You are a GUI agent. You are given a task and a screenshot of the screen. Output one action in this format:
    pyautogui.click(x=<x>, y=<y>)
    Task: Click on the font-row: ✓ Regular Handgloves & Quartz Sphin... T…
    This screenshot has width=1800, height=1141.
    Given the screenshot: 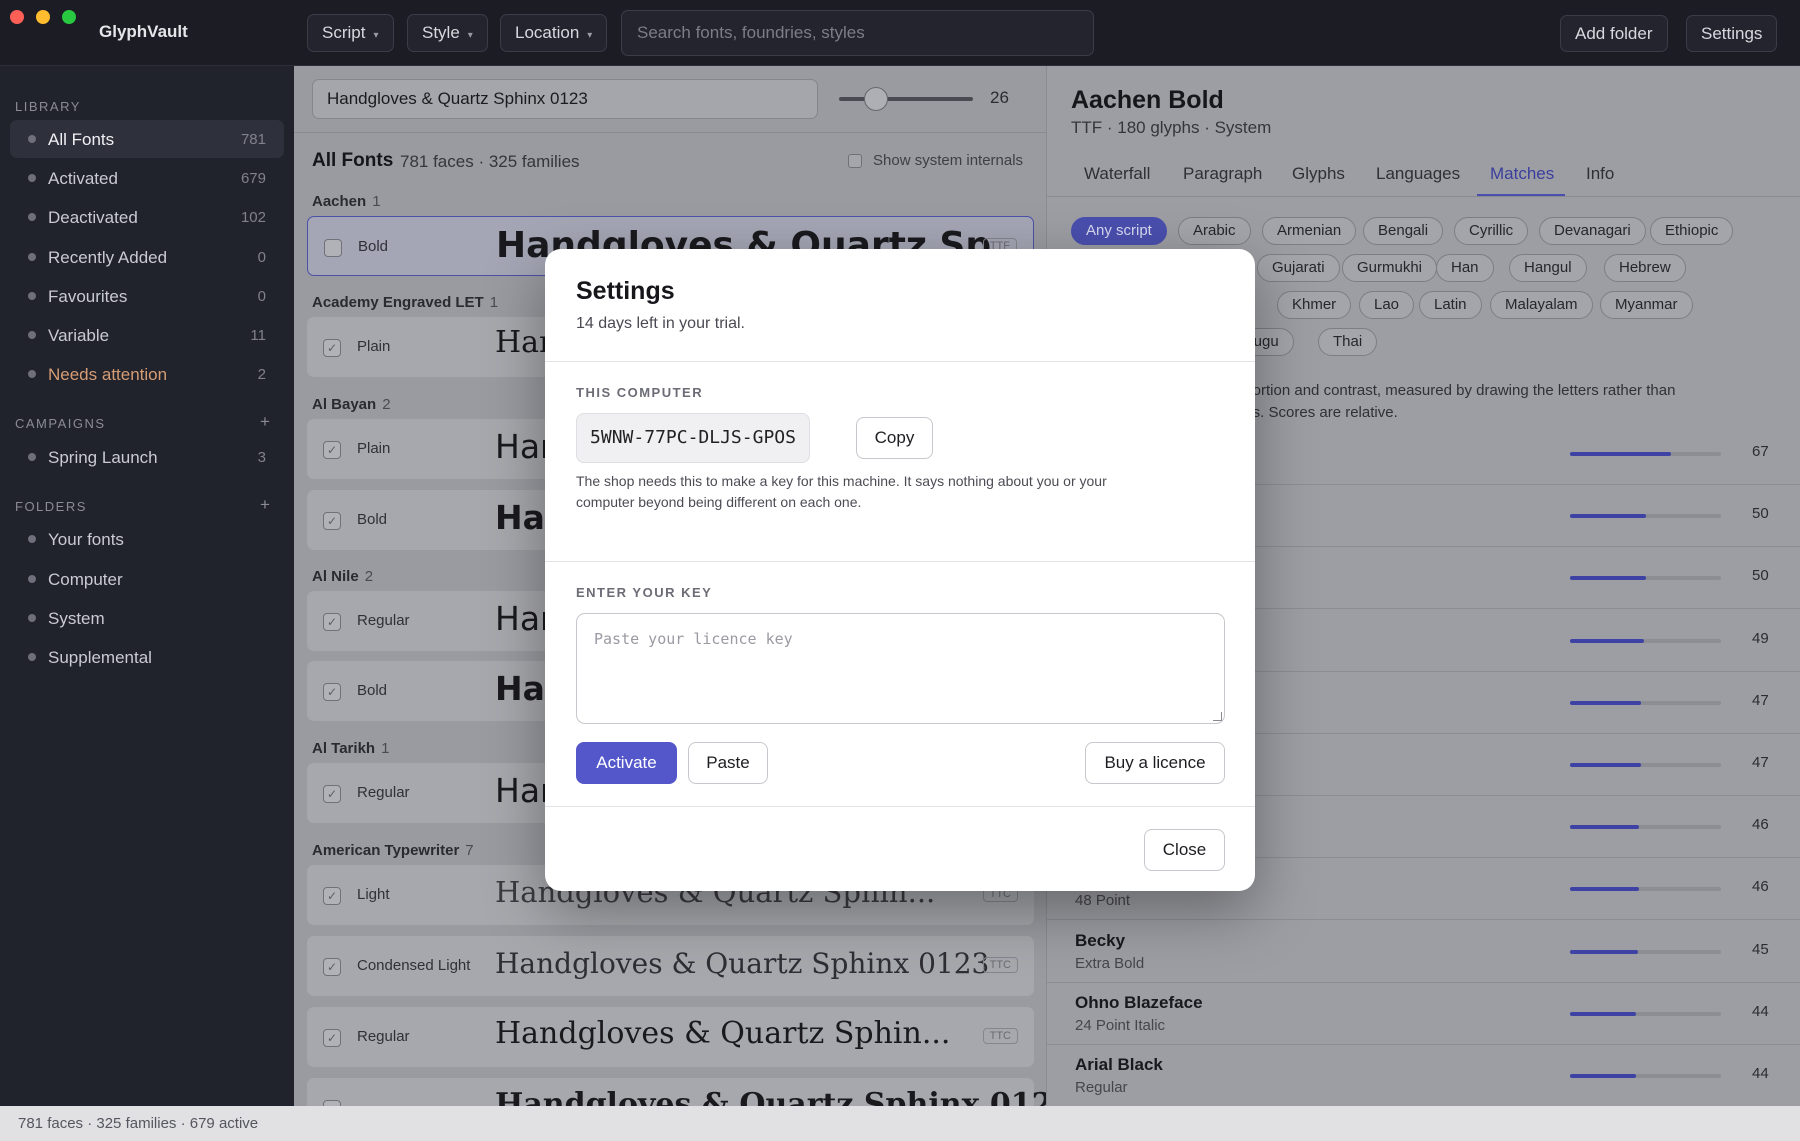 What is the action you would take?
    pyautogui.click(x=670, y=1037)
    